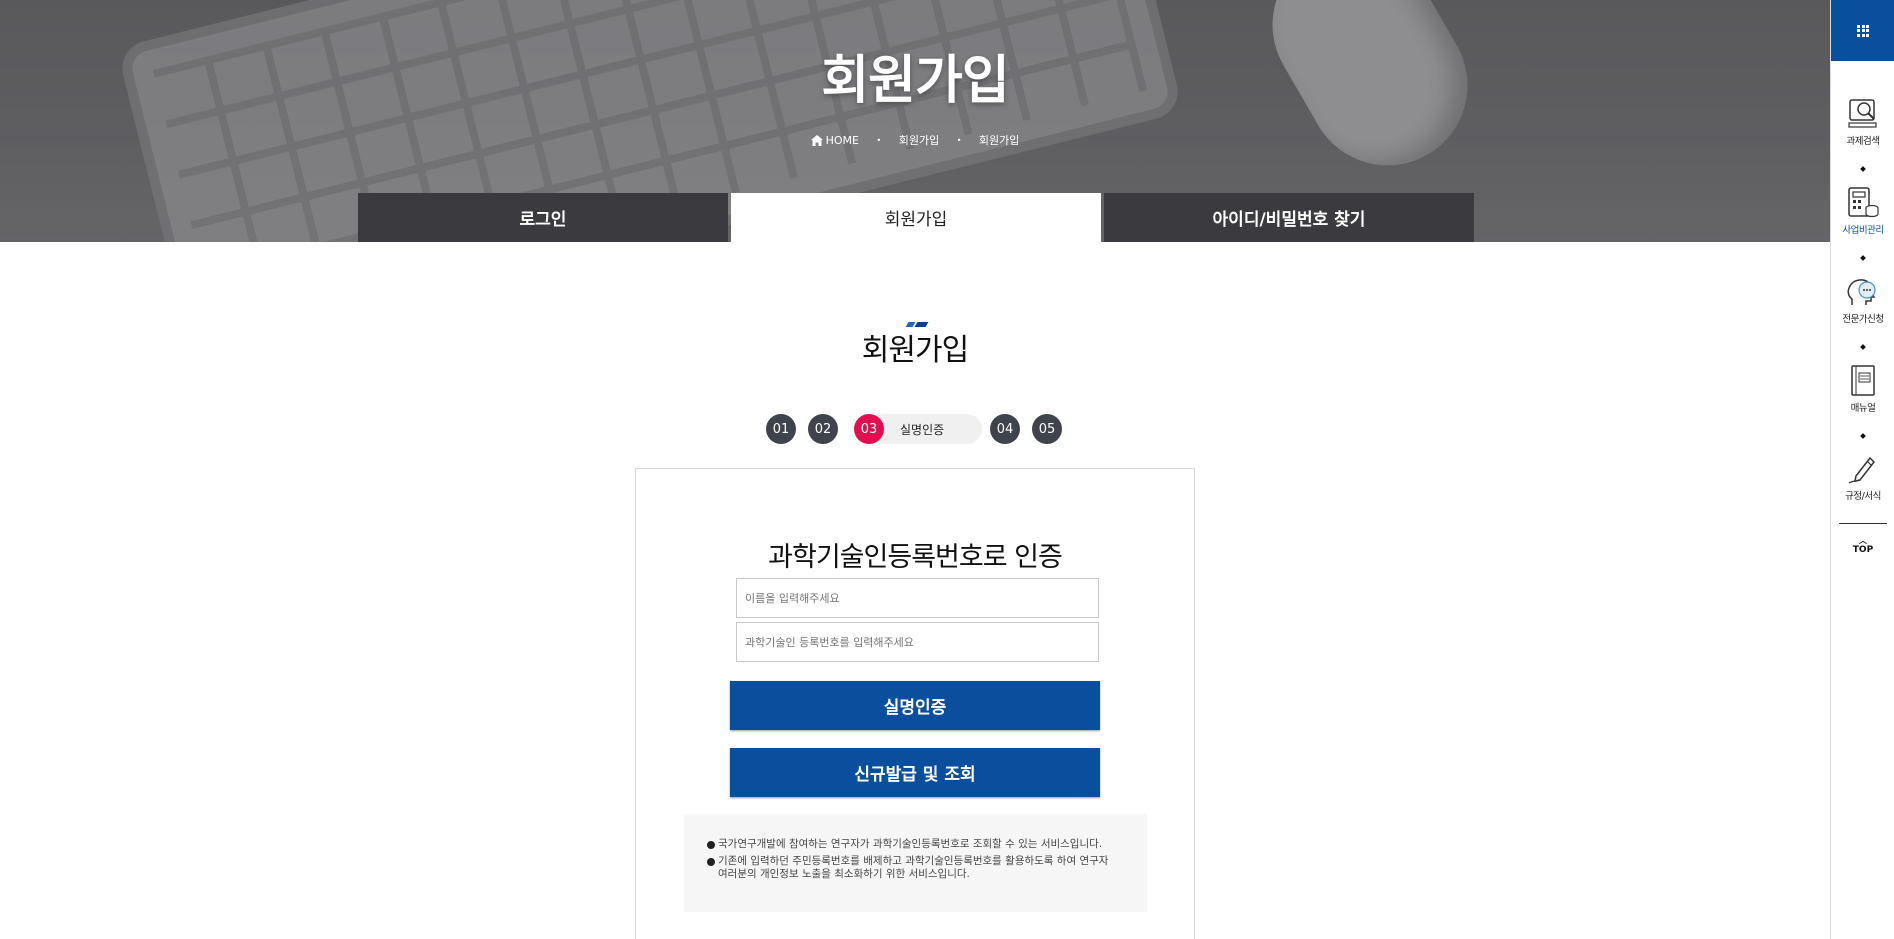 This screenshot has height=939, width=1894. I want to click on quick-item-label: 사업비관리, so click(1863, 230).